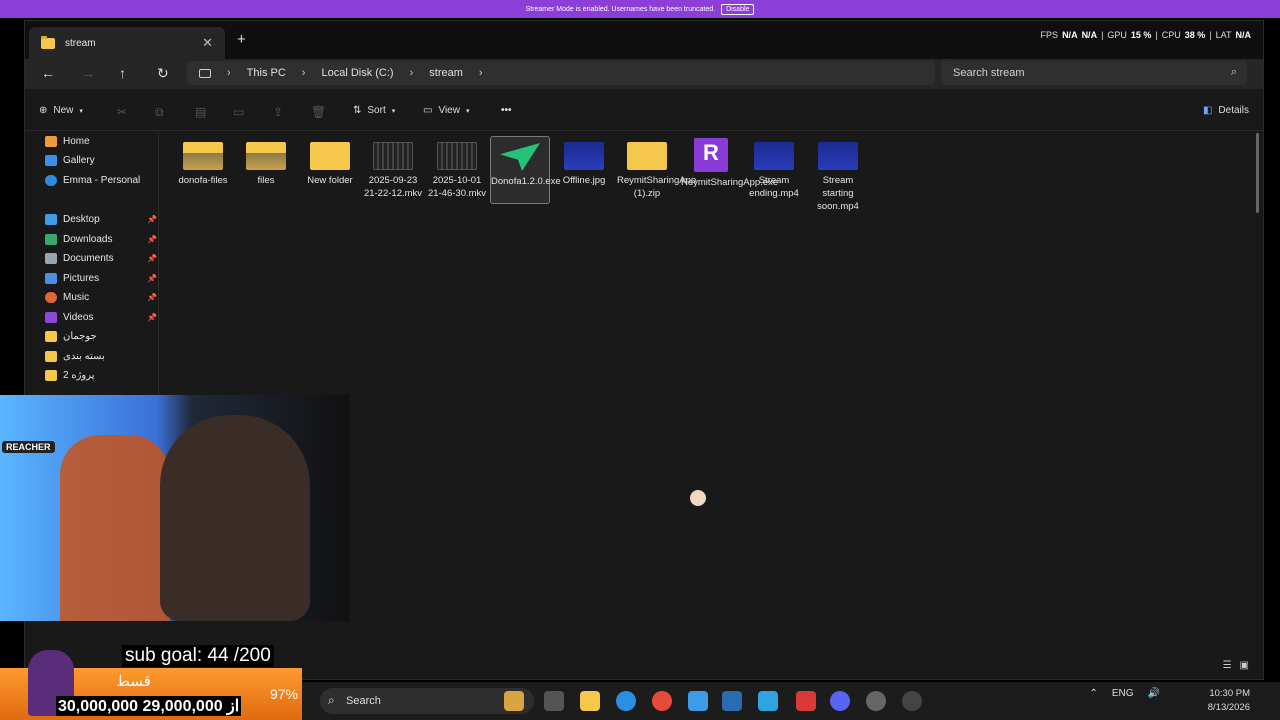 The width and height of the screenshot is (1280, 720). I want to click on delete-icon: 🗑, so click(318, 112).